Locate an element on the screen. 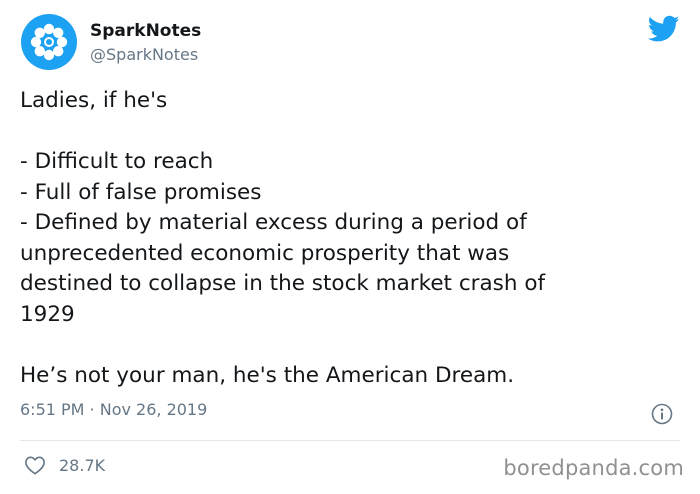 The image size is (700, 494). sparknotes-logo-icon is located at coordinates (49, 42).